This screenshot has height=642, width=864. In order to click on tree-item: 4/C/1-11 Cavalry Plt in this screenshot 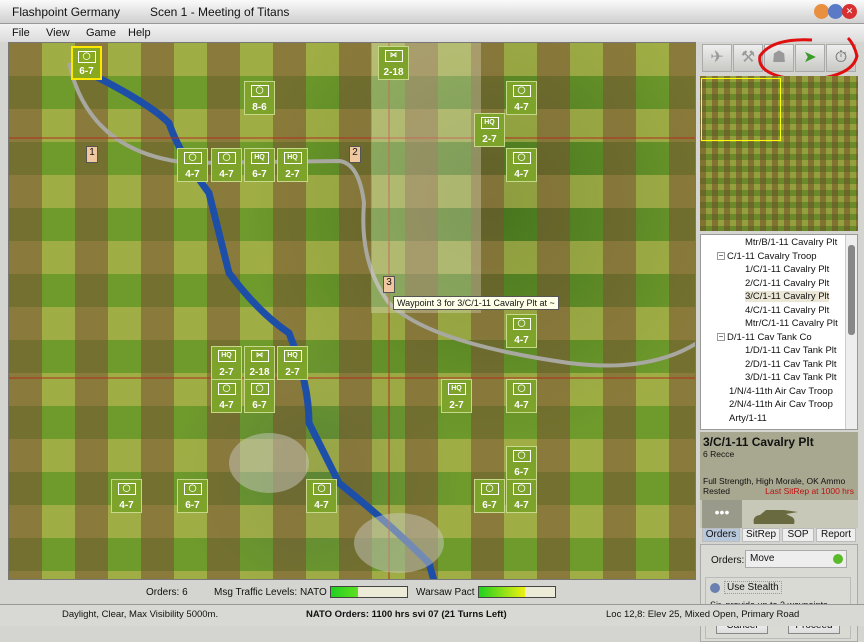, I will do `click(787, 310)`.